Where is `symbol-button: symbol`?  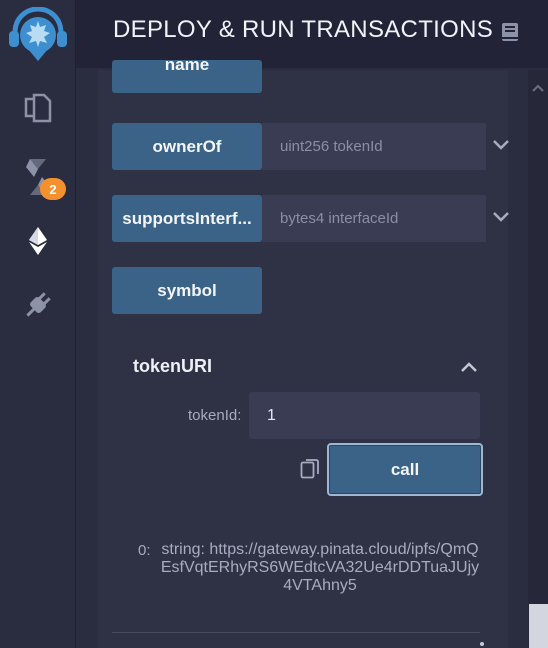
symbol-button: symbol is located at coordinates (187, 290).